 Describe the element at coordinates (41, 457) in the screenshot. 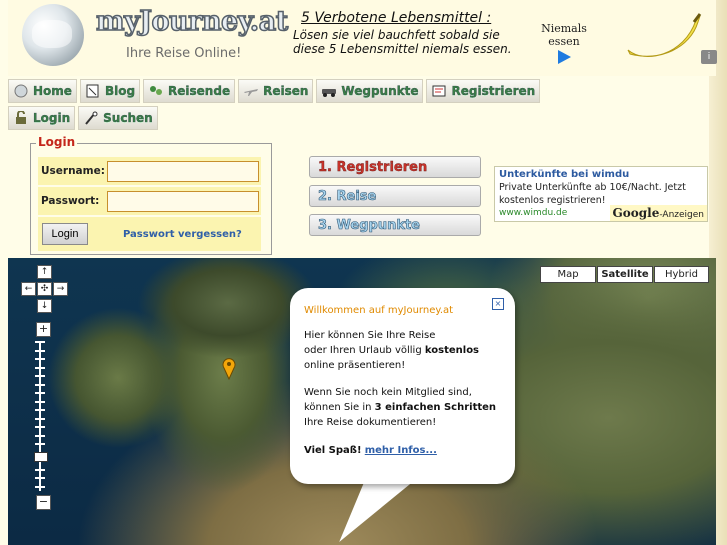

I see `zoom-slider-handle` at that location.